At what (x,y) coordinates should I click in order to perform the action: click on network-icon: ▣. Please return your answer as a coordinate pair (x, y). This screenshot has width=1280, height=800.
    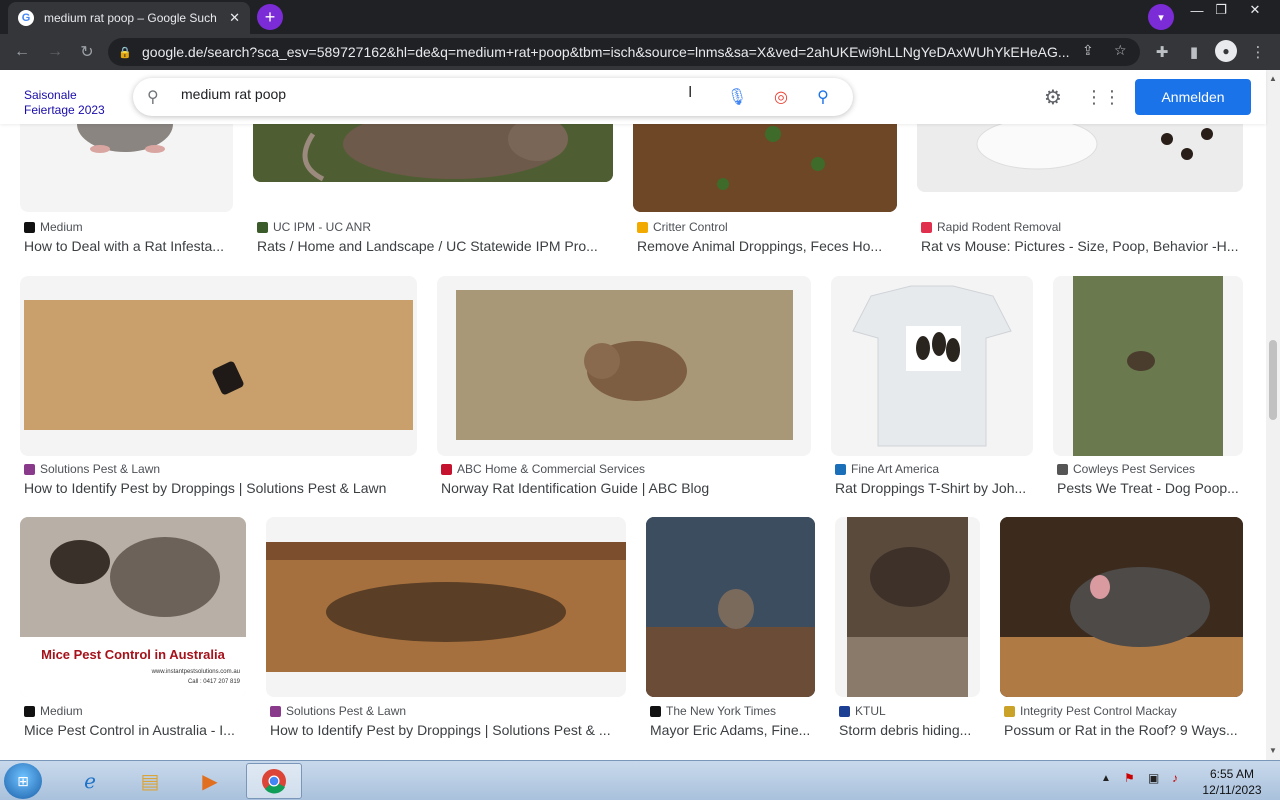
    Looking at the image, I should click on (1153, 778).